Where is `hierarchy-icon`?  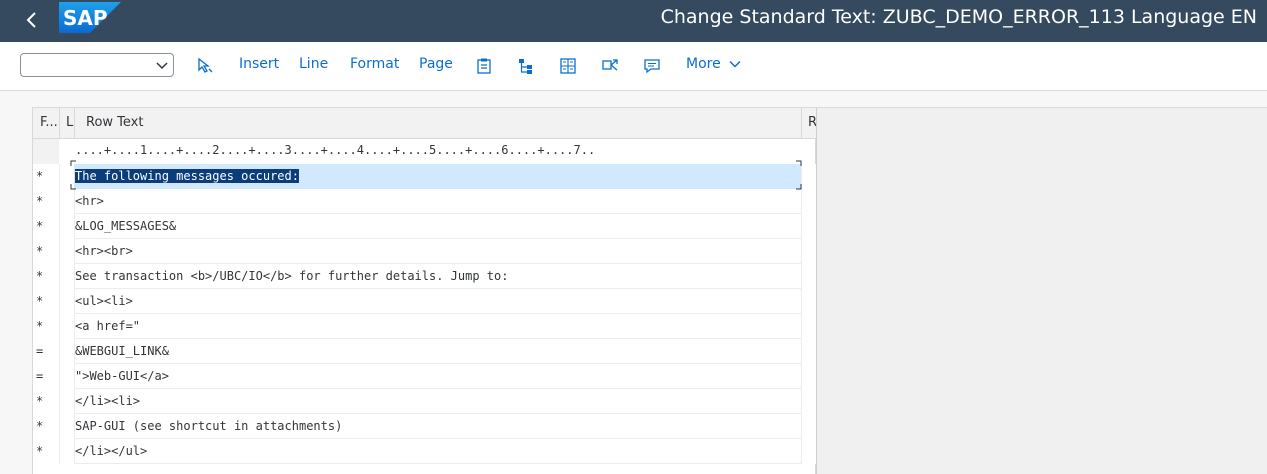
hierarchy-icon is located at coordinates (525, 66).